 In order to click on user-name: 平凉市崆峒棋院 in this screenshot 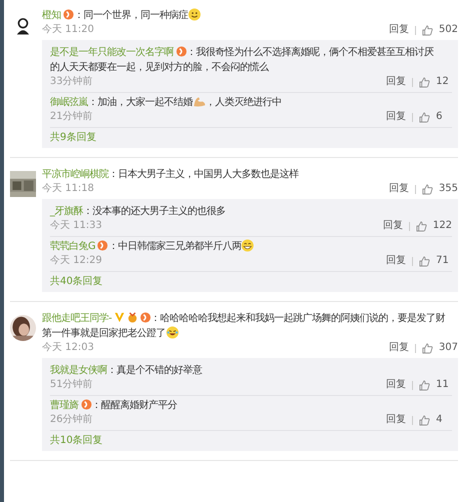, I will do `click(75, 174)`.